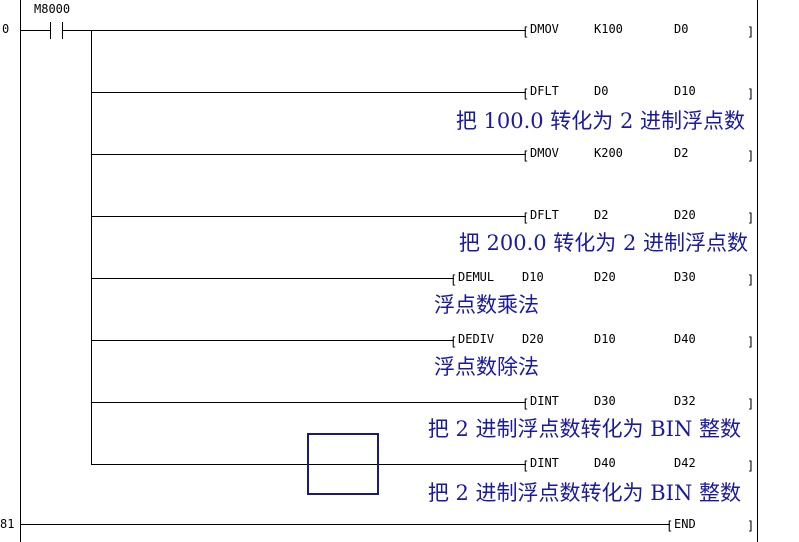 Image resolution: width=799 pixels, height=542 pixels. I want to click on instruction-comment: 浮点数除法, so click(486, 367).